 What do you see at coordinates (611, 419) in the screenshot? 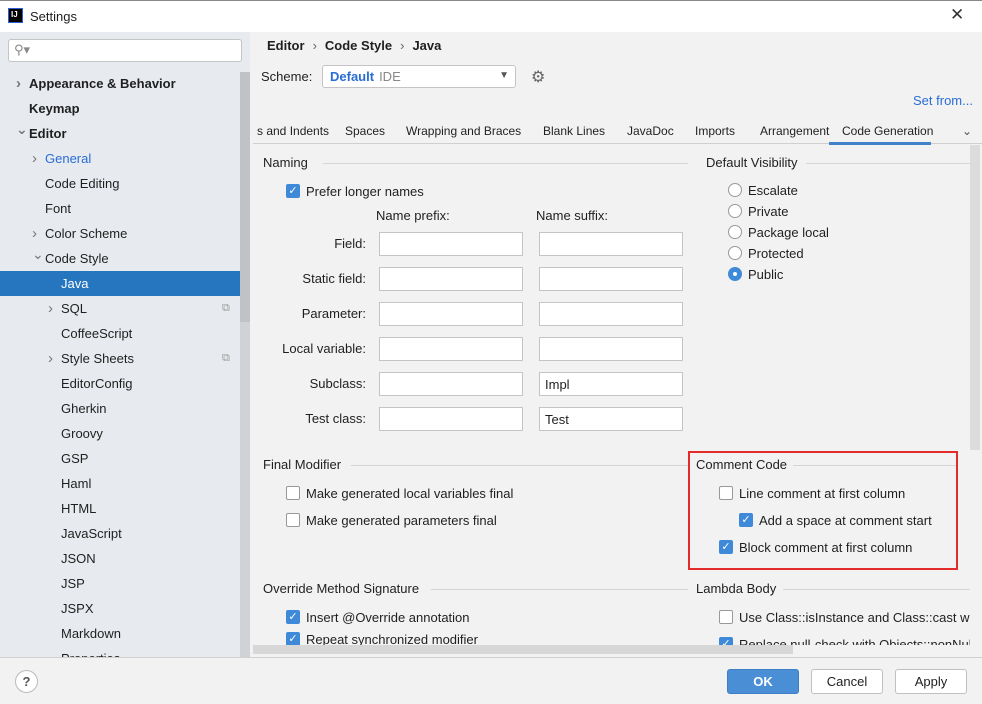
I see `name-suffix-input: Test` at bounding box center [611, 419].